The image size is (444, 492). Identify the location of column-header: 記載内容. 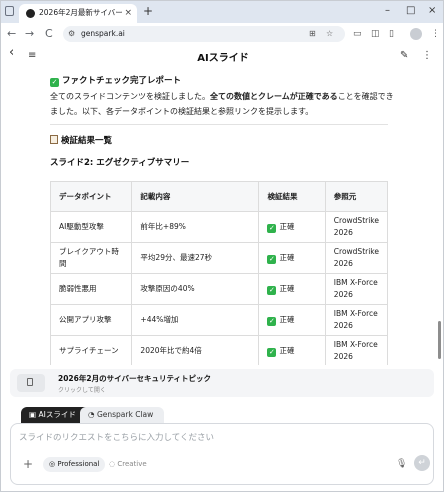
(195, 196).